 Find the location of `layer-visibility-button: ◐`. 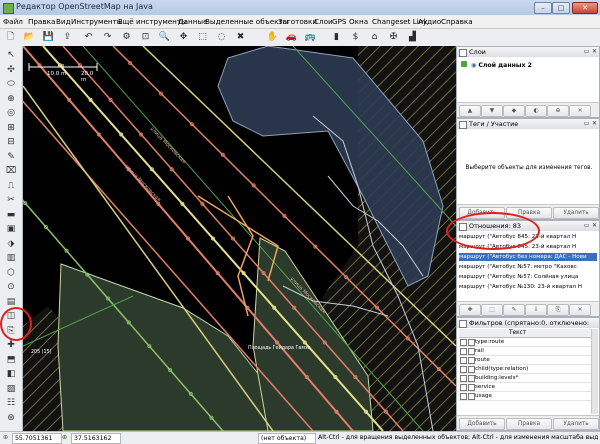

layer-visibility-button: ◐ is located at coordinates (536, 111).